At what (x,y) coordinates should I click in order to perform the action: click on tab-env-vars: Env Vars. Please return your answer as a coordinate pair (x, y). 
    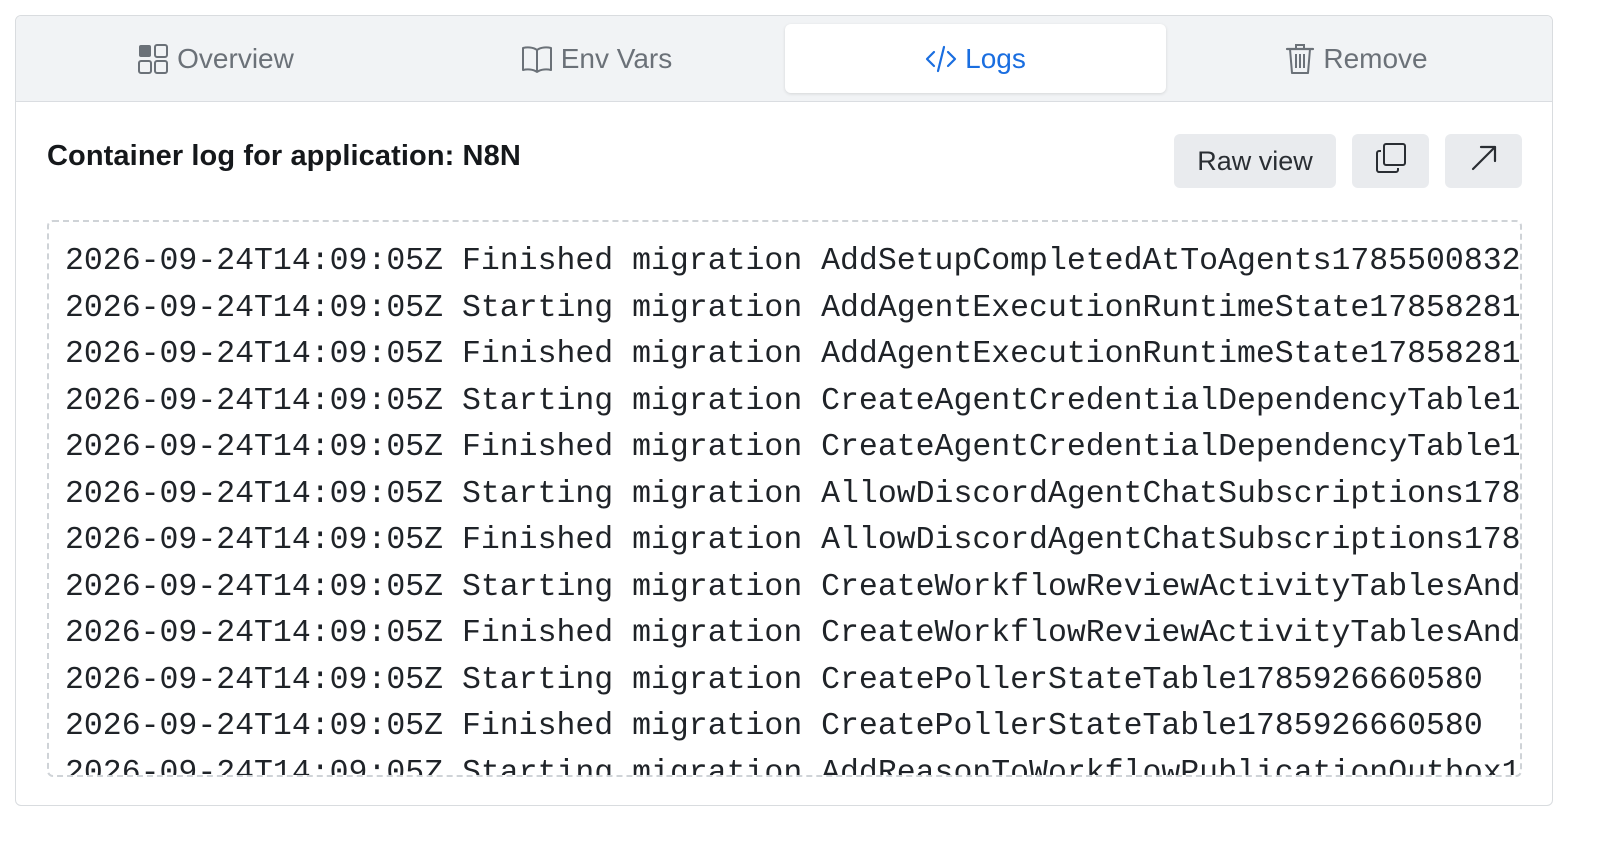
    Looking at the image, I should click on (596, 58).